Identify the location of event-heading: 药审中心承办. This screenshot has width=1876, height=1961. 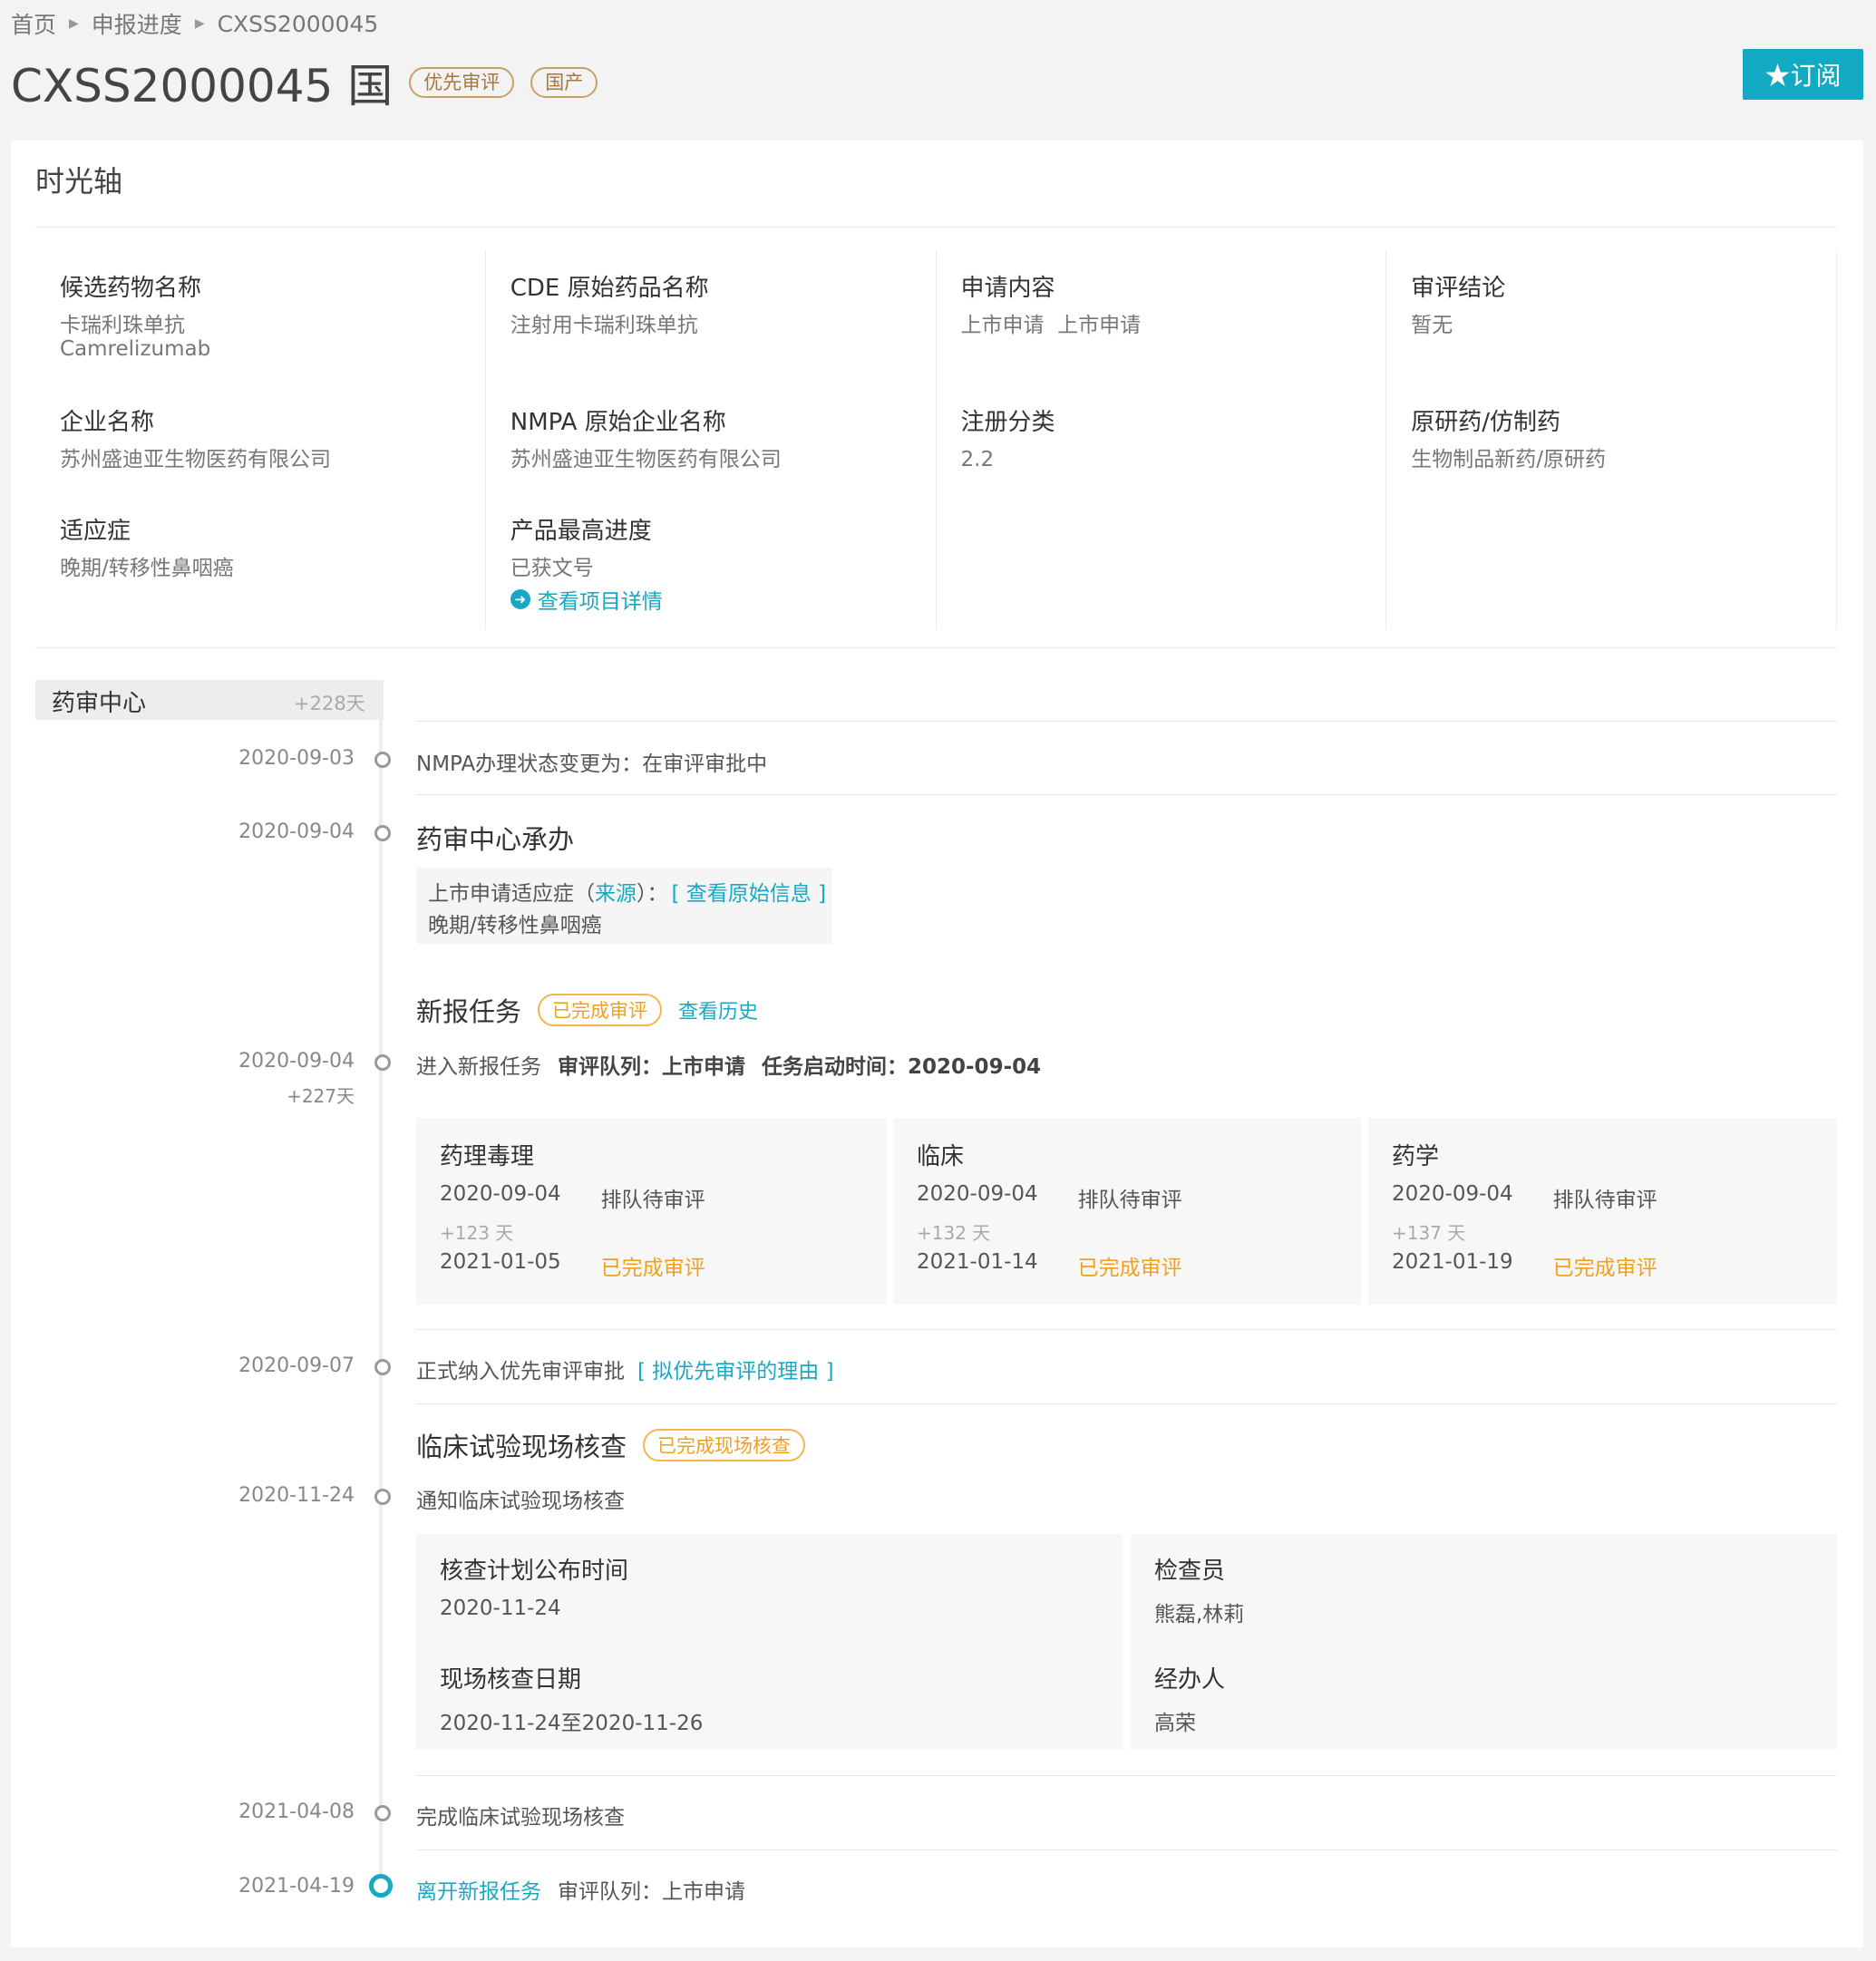
(495, 839).